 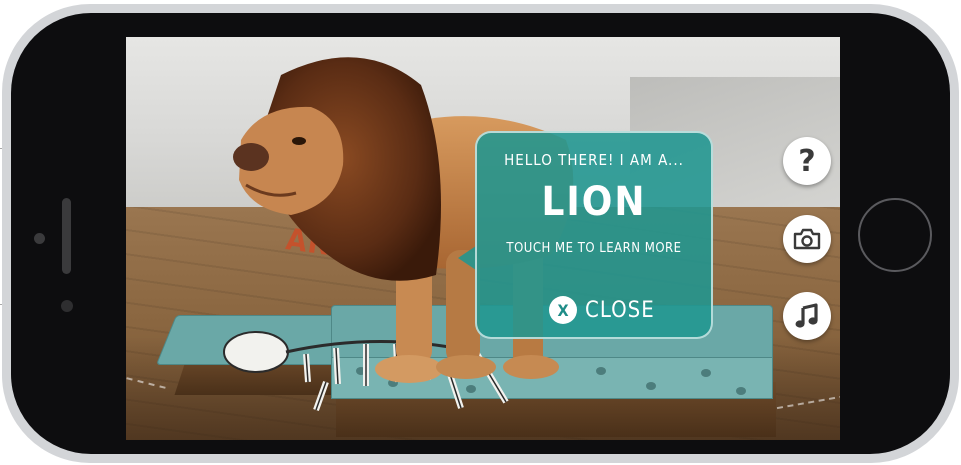 I want to click on help-icon: ?, so click(x=807, y=161).